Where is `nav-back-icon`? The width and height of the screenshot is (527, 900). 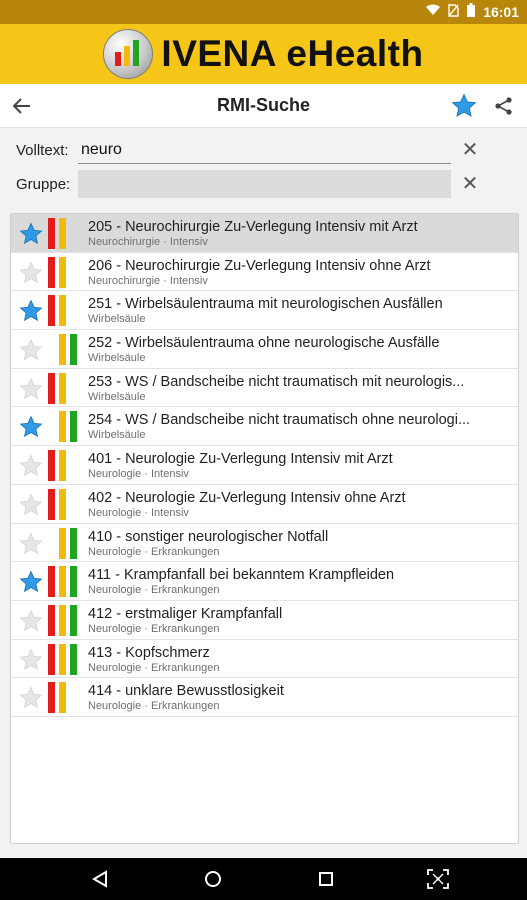
nav-back-icon is located at coordinates (99, 879).